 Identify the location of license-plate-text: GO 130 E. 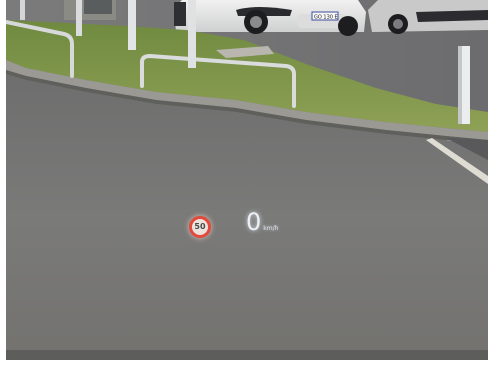
(326, 18).